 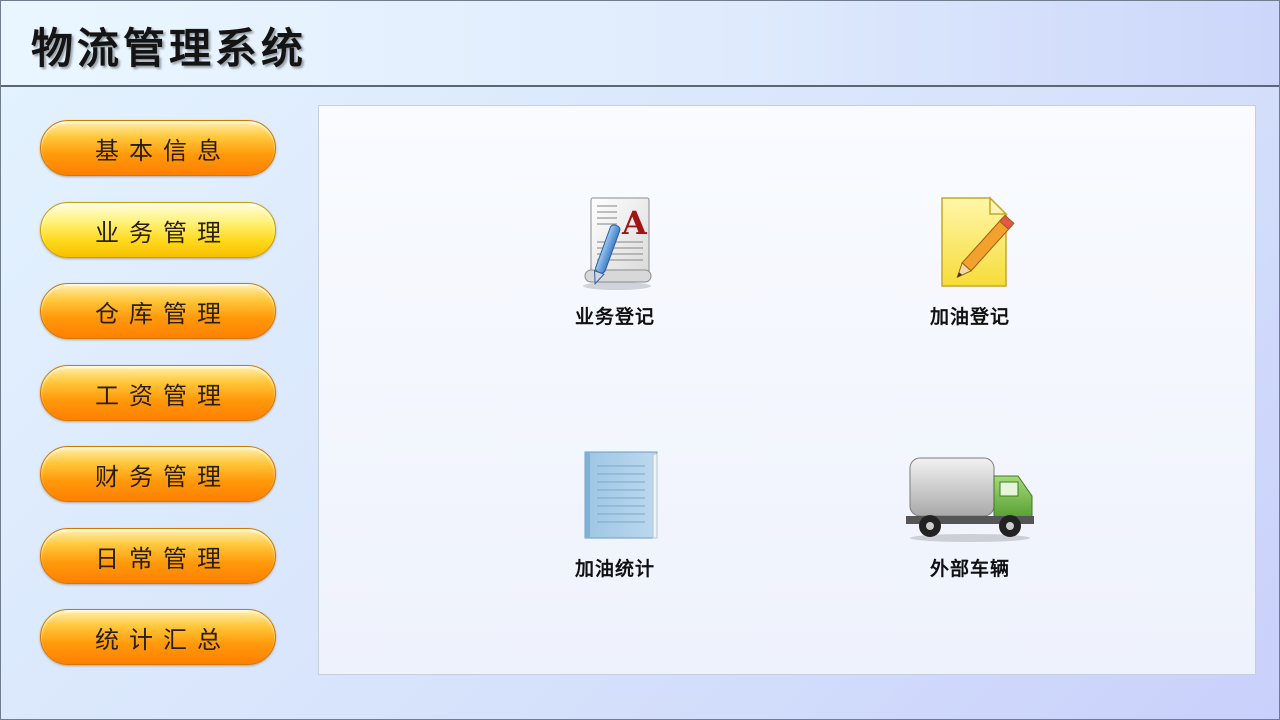 What do you see at coordinates (614, 569) in the screenshot?
I see `tile-label: 加油统计` at bounding box center [614, 569].